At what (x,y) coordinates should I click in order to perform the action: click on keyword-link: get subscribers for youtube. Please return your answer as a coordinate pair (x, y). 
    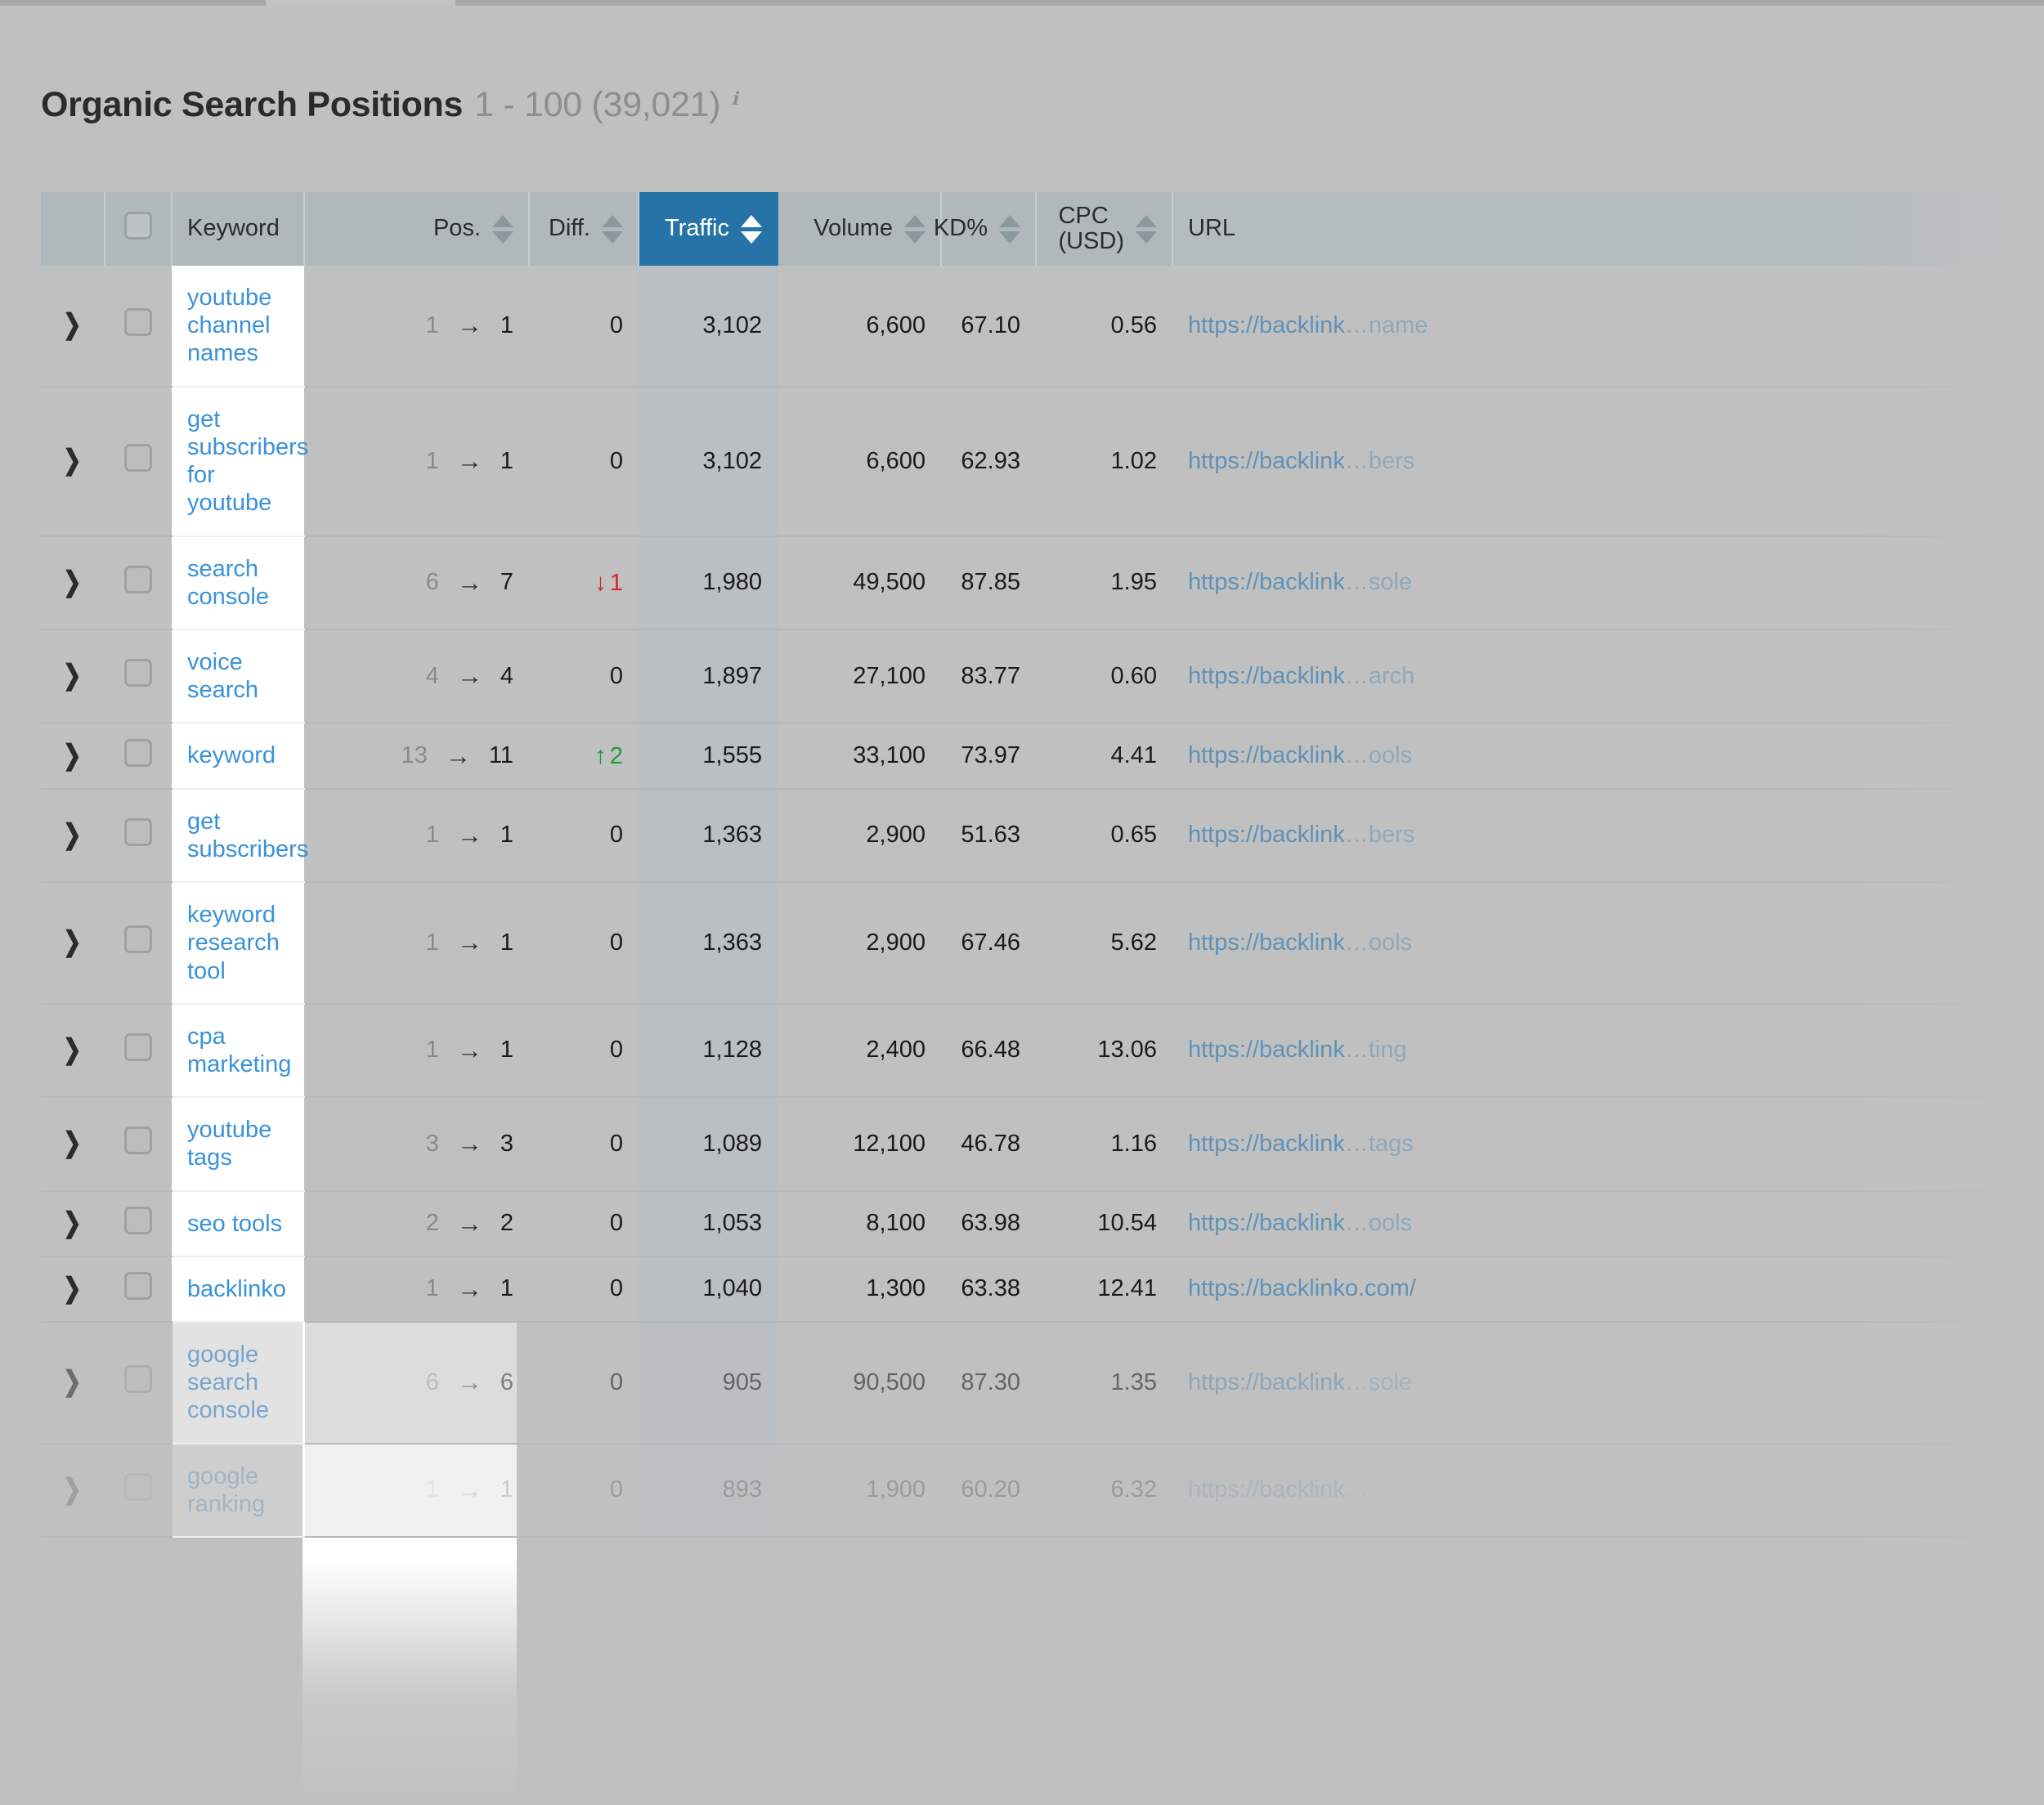
    Looking at the image, I should click on (248, 462).